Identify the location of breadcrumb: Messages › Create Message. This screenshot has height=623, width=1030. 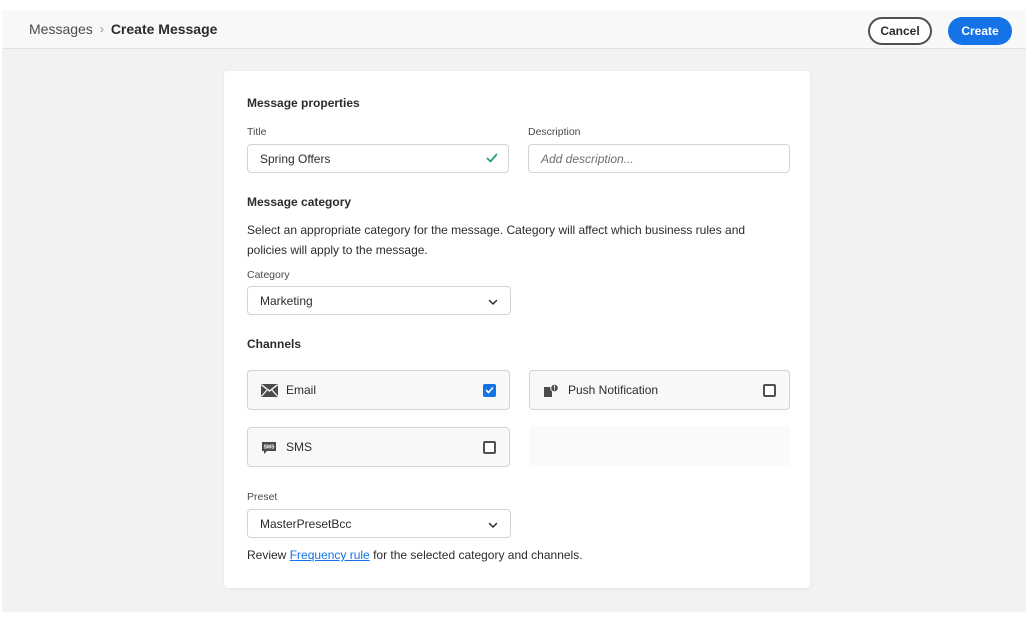
(123, 29).